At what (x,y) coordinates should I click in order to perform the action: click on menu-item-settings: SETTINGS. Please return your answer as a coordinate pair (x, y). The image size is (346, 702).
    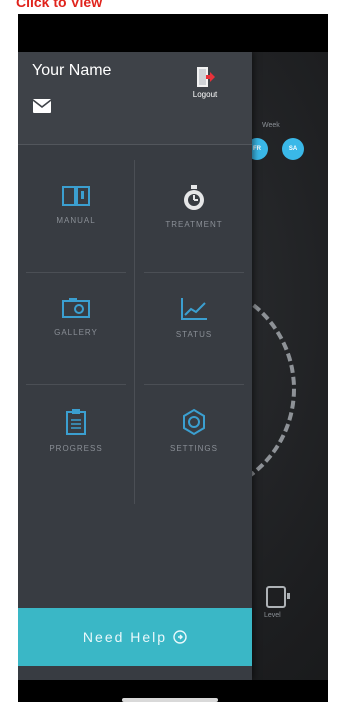
    Looking at the image, I should click on (194, 440).